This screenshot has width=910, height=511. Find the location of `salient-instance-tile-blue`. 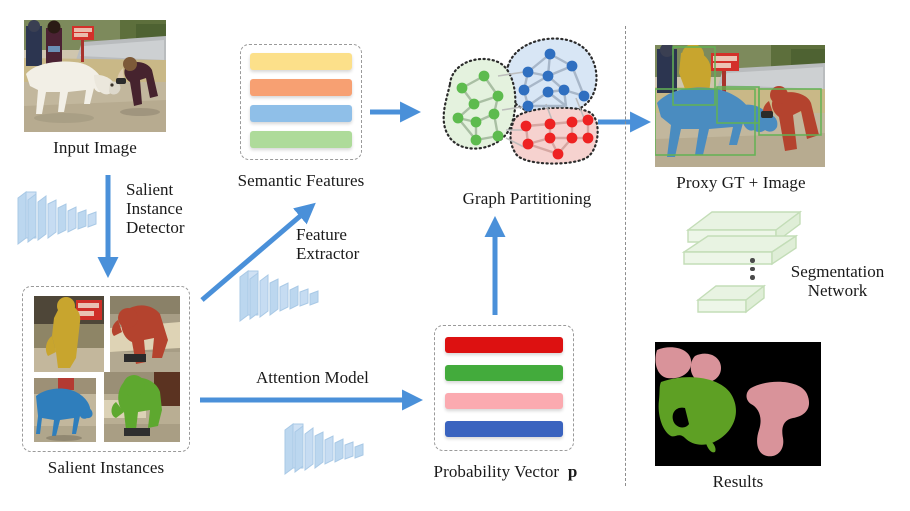

salient-instance-tile-blue is located at coordinates (65, 410).